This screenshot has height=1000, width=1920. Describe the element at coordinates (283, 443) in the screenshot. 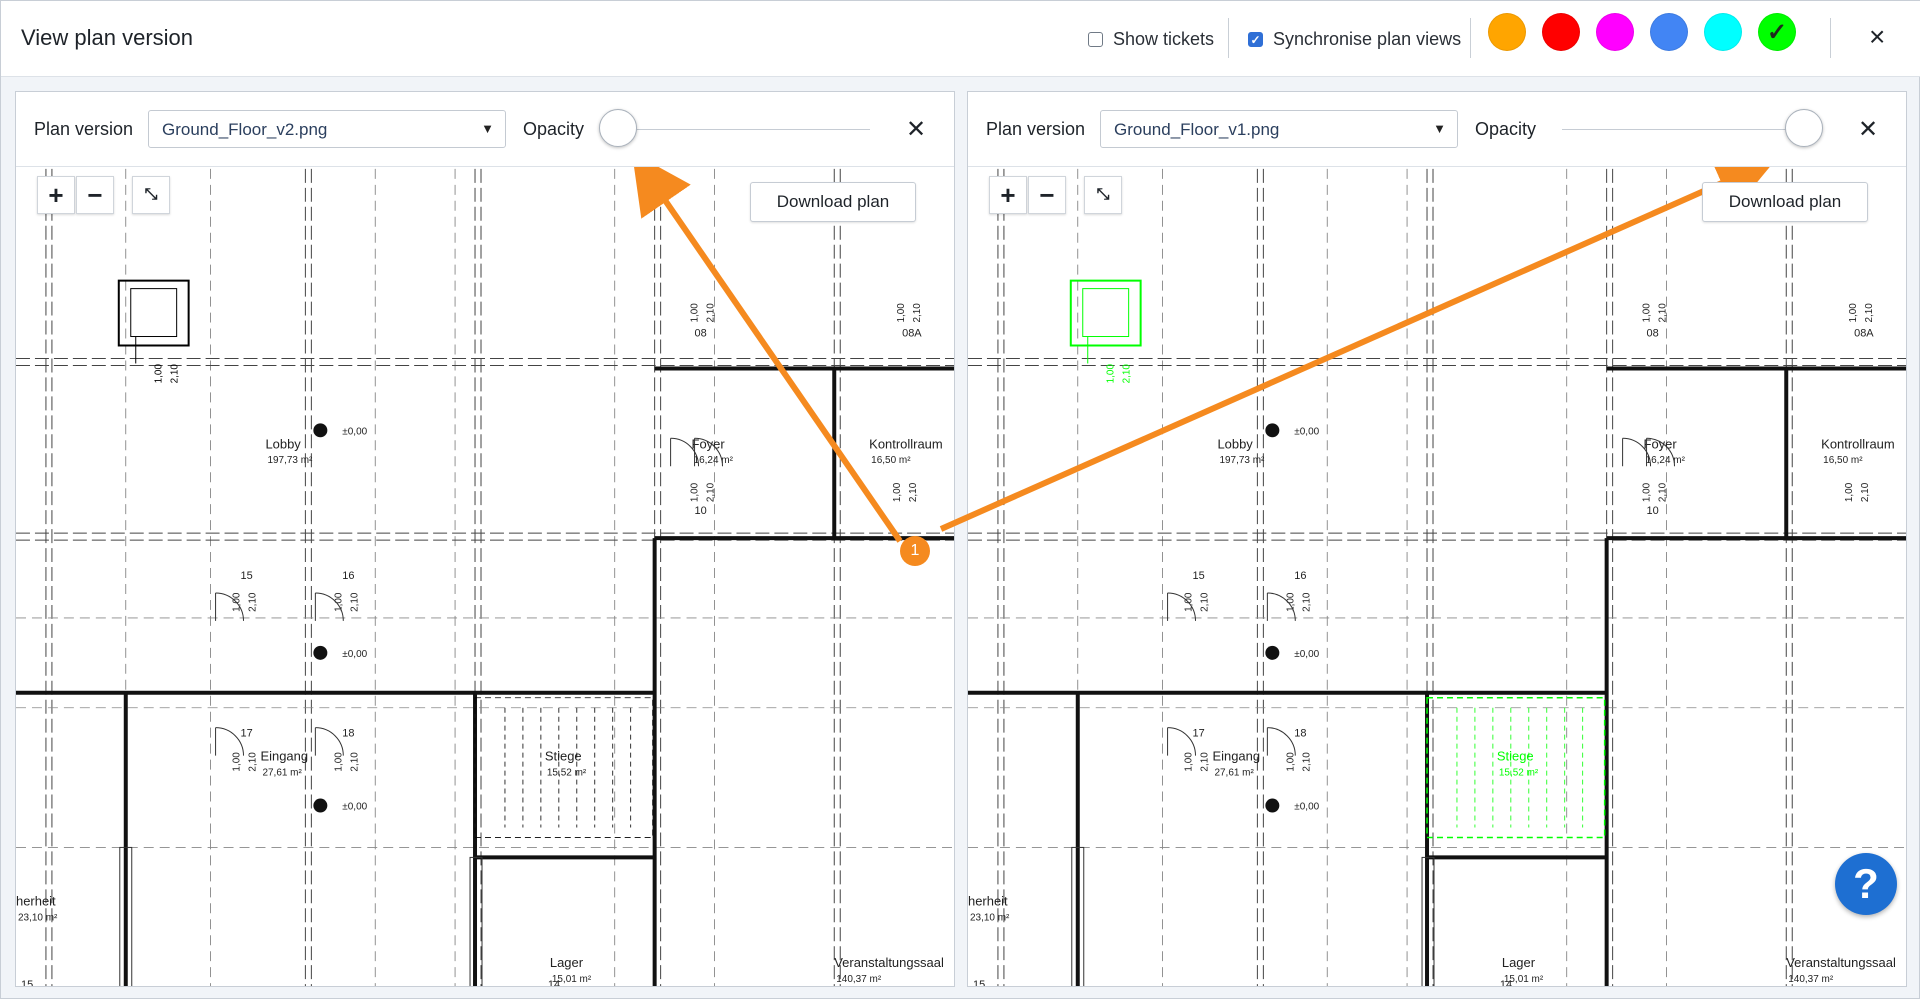

I see `room-name-lobby: Lobby` at that location.